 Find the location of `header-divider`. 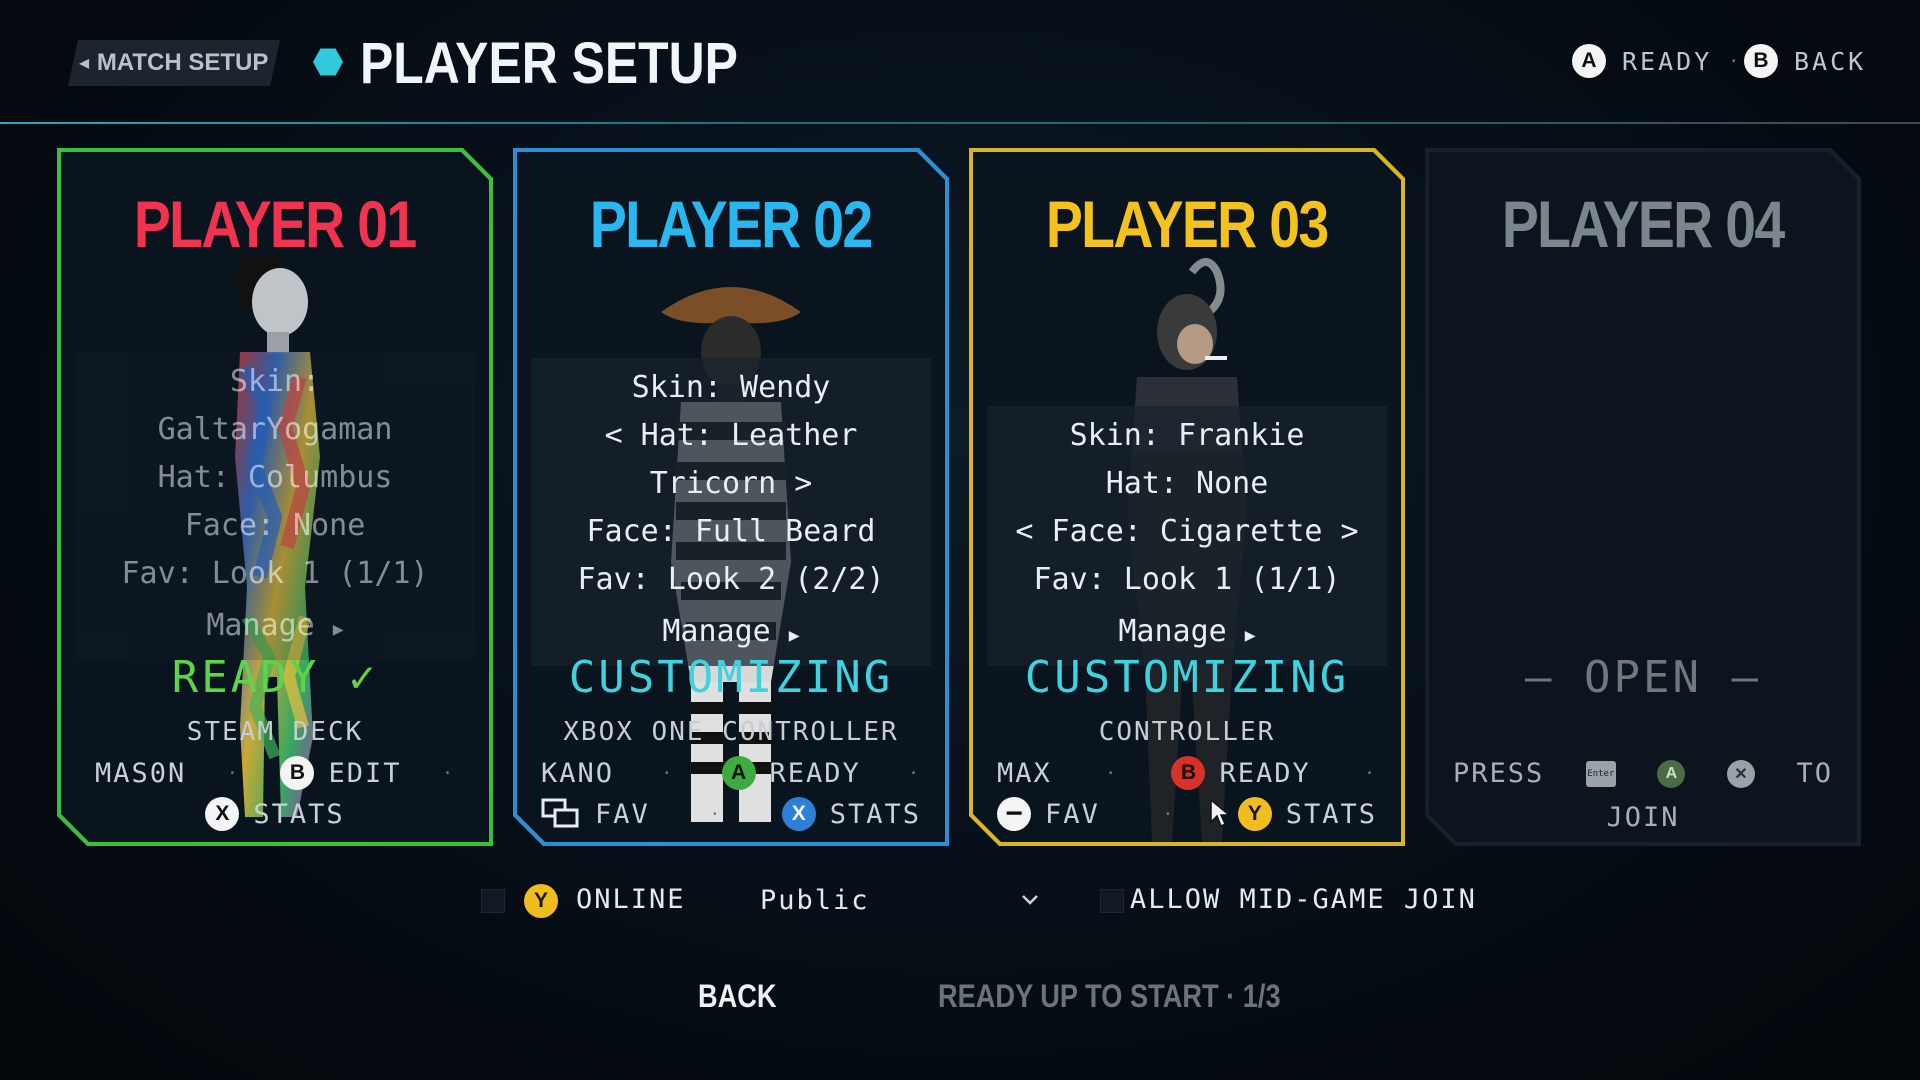

header-divider is located at coordinates (960, 123).